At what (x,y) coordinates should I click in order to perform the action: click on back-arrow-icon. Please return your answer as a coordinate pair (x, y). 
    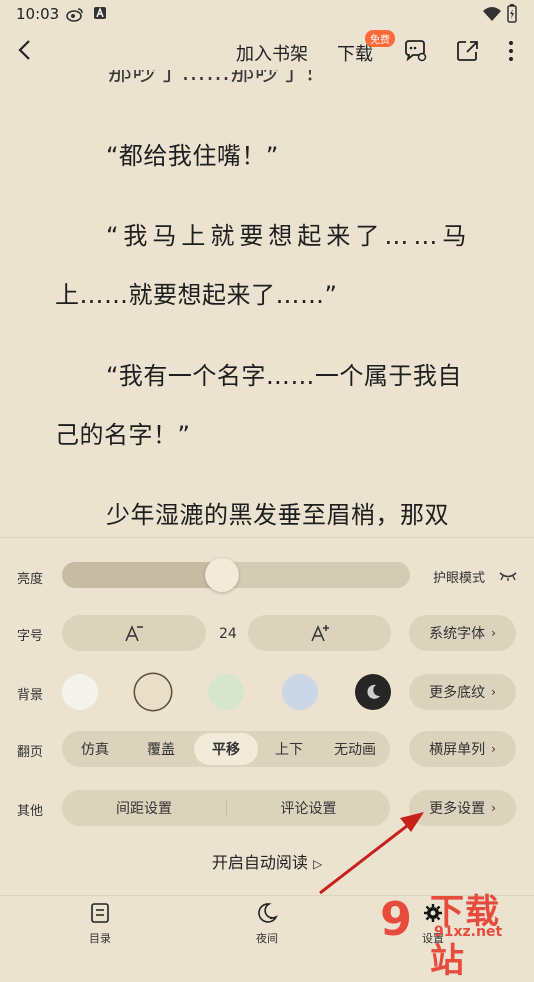
    Looking at the image, I should click on (26, 50).